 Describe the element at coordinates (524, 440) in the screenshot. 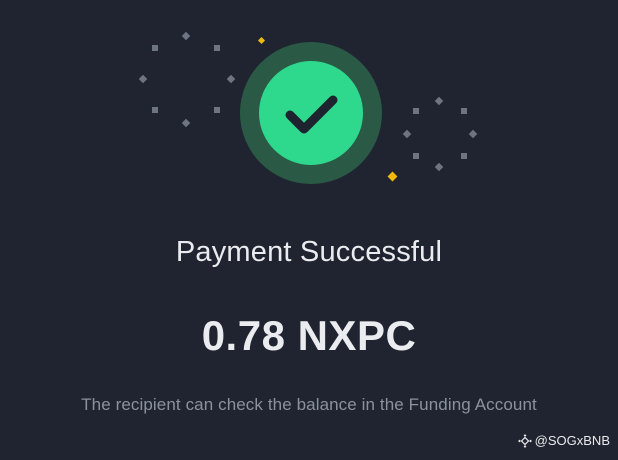

I see `binance-logo-icon` at that location.